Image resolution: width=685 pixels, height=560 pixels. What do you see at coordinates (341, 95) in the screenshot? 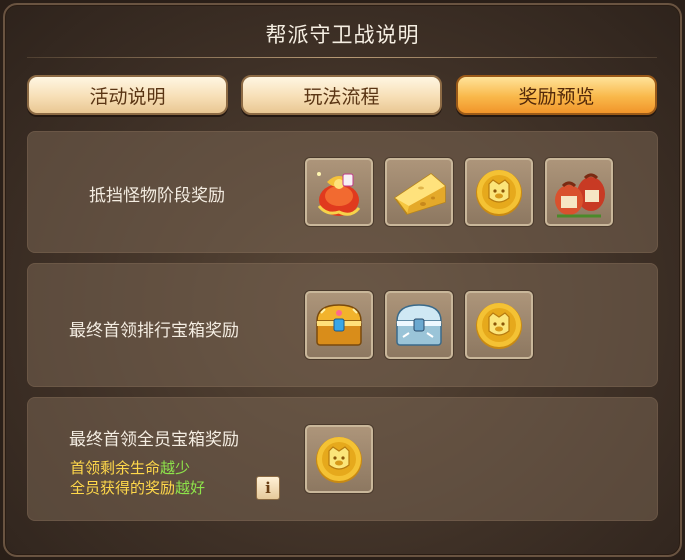
I see `tab-gameplay-flow: 玩法流程` at bounding box center [341, 95].